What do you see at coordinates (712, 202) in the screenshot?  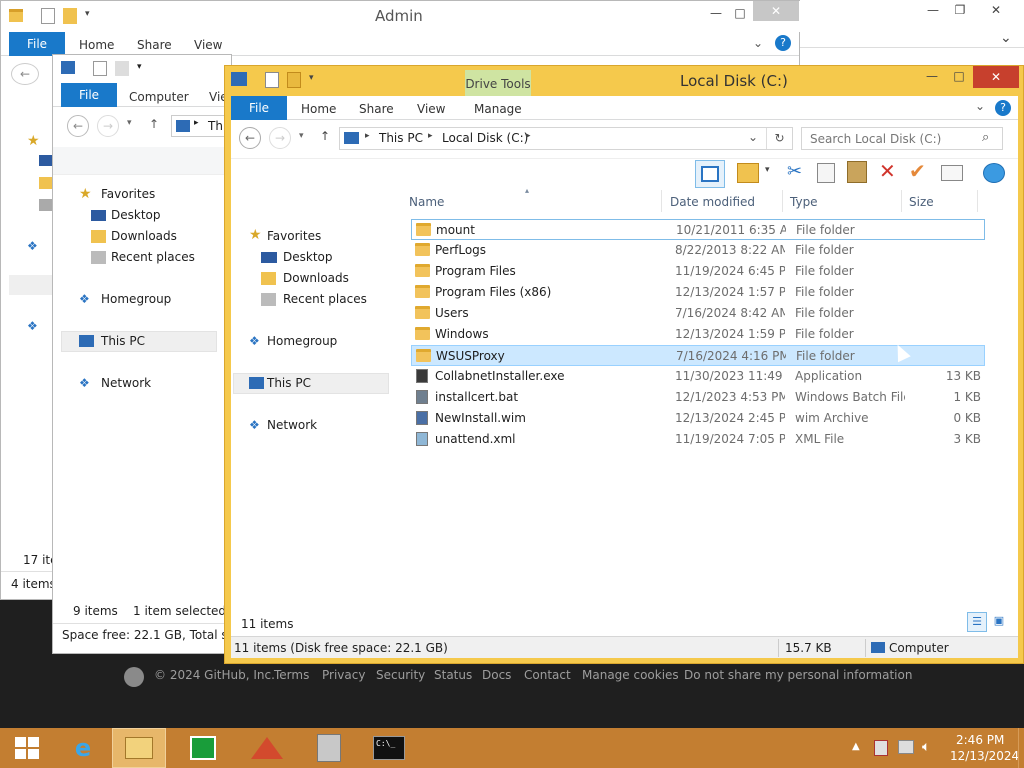 I see `column-date: Date modified` at bounding box center [712, 202].